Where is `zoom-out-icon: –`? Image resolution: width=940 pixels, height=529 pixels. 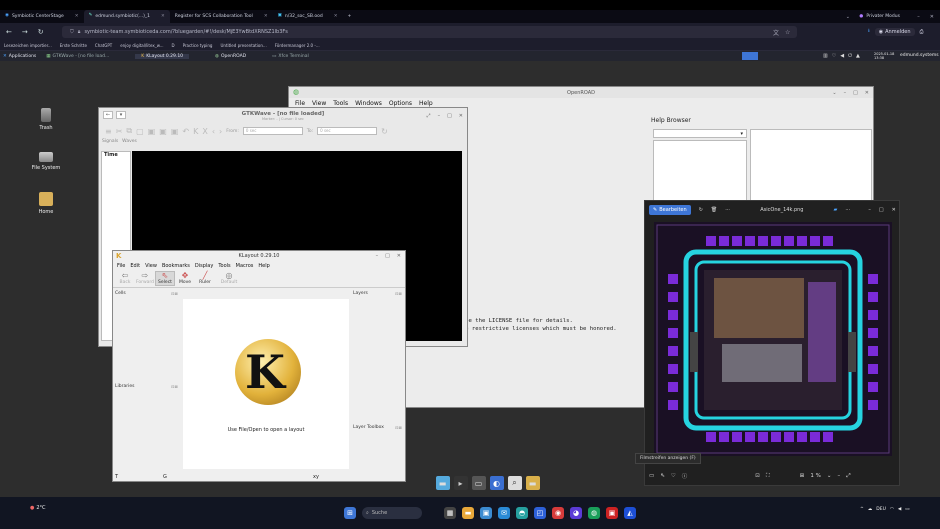
zoom-out-icon: – is located at coordinates (838, 476).